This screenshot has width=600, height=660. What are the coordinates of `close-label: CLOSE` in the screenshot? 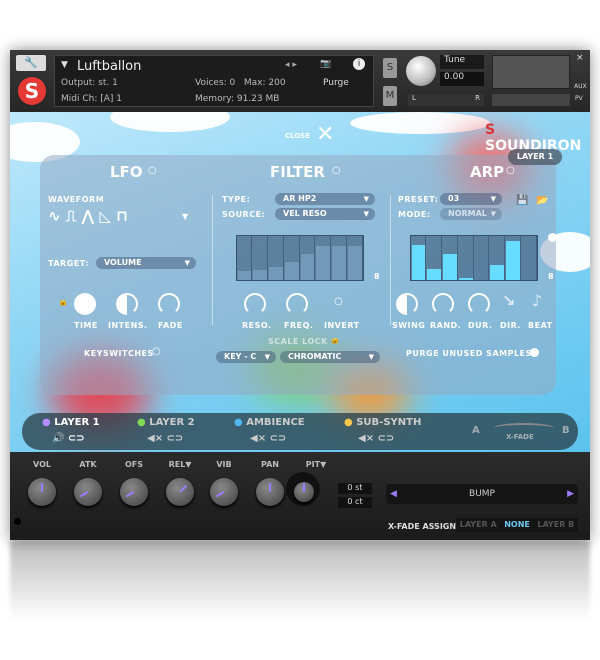 It's located at (297, 136).